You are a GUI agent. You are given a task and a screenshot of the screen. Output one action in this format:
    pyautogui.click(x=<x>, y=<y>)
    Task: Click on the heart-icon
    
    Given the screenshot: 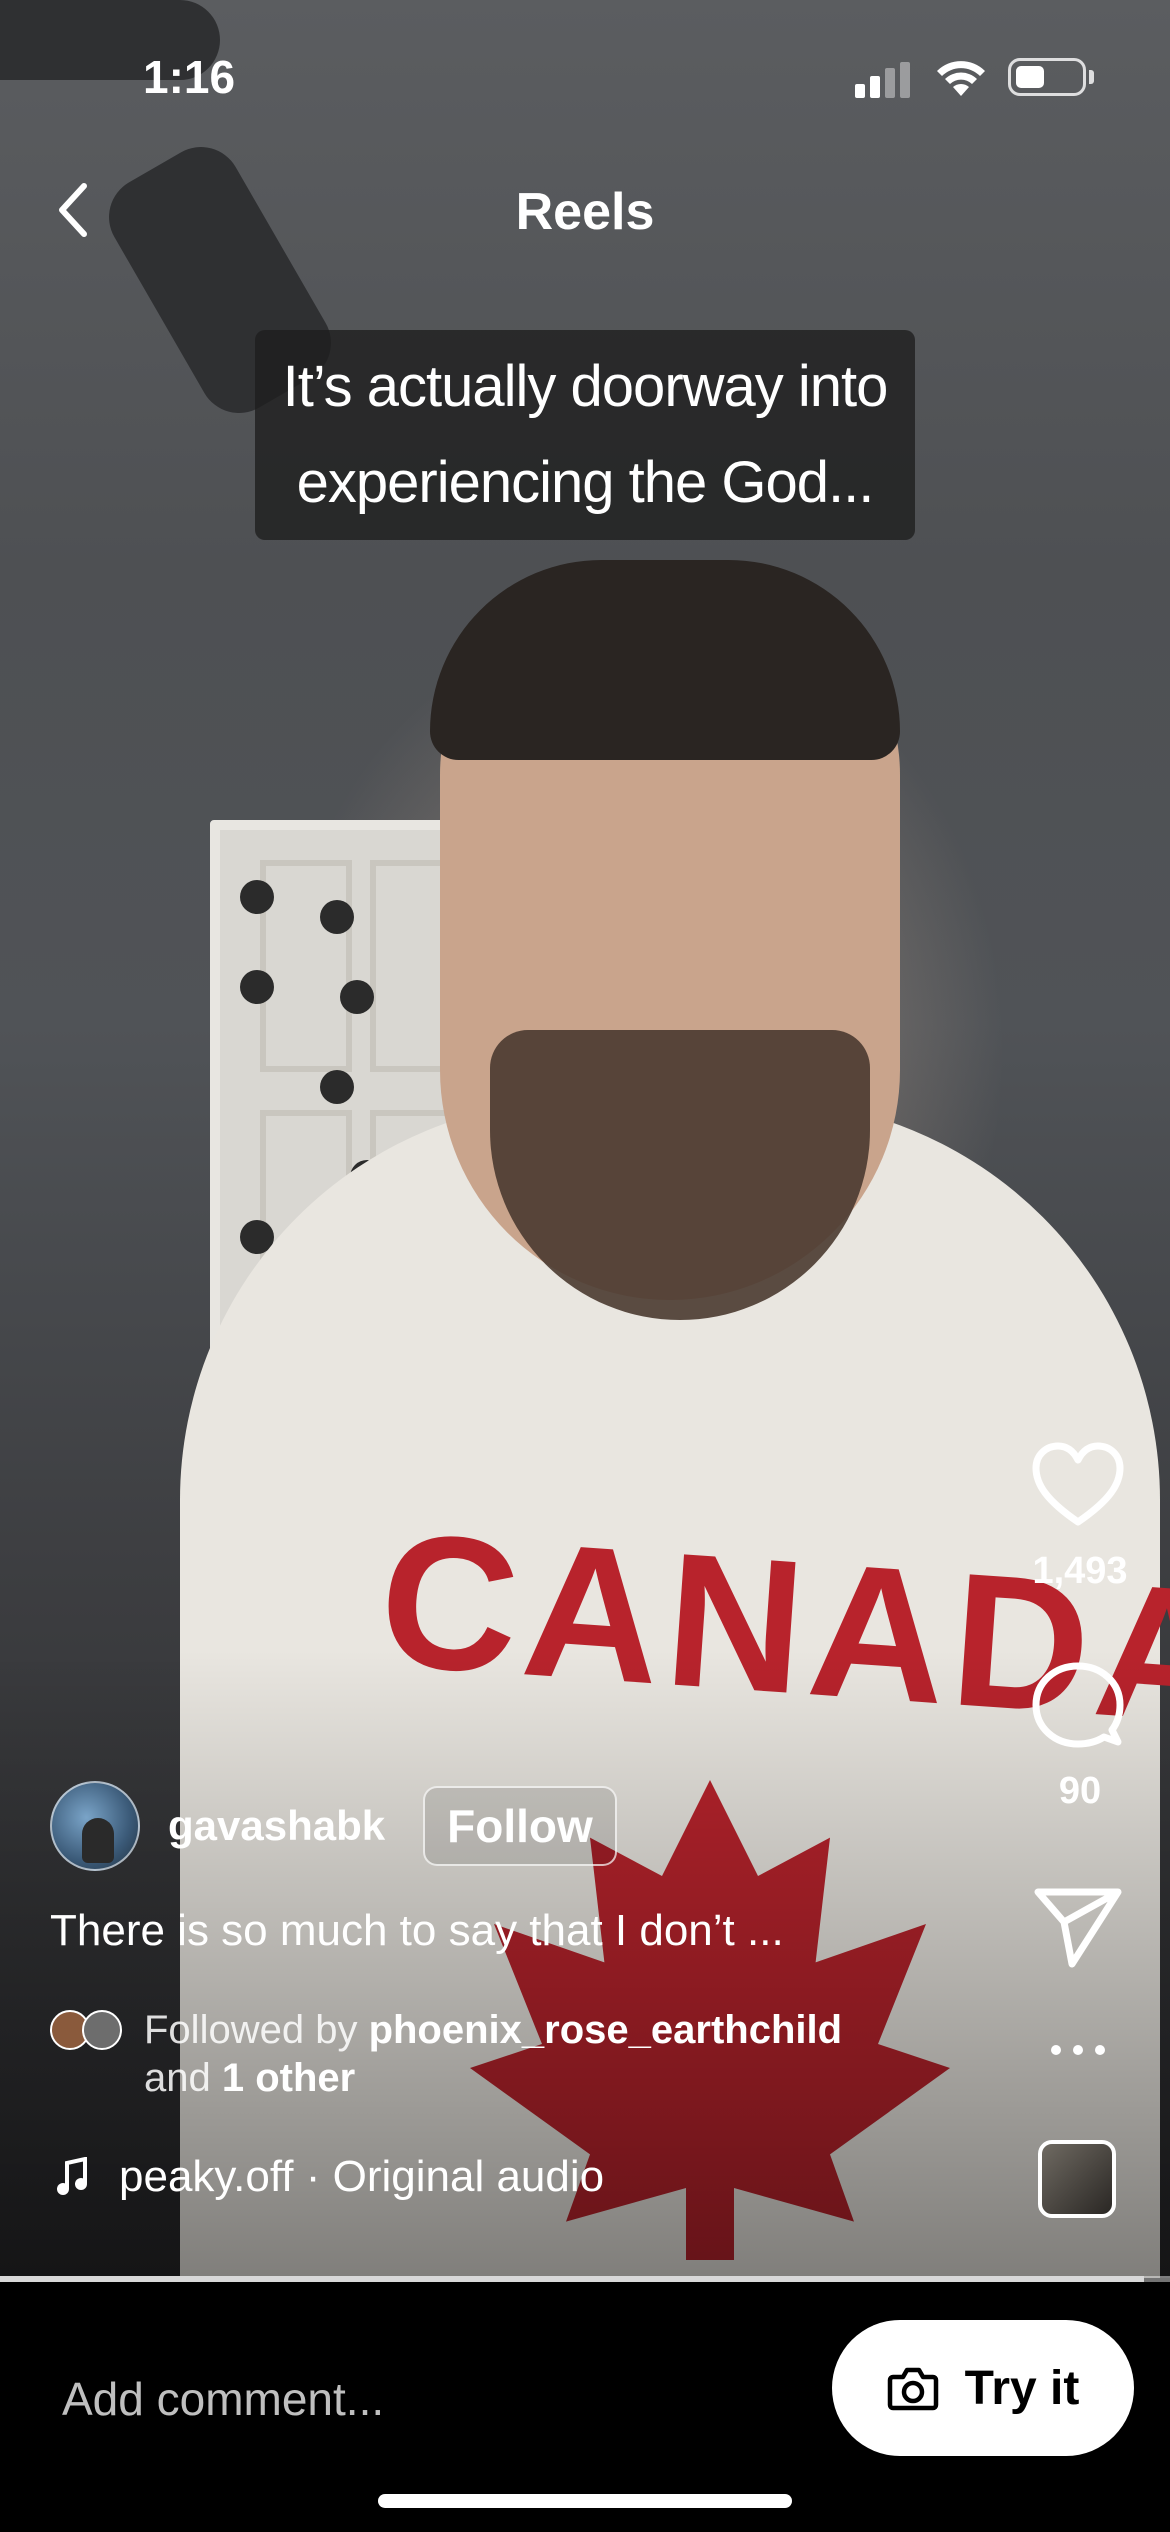 What is the action you would take?
    pyautogui.click(x=1078, y=1485)
    